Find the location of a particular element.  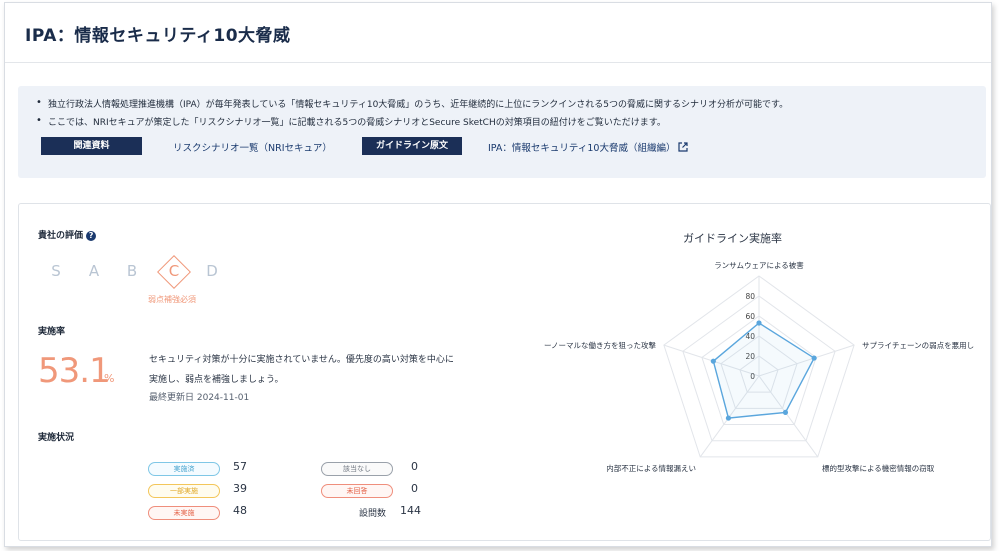

last-updated: 最終更新日 2024-11-01 is located at coordinates (199, 398).